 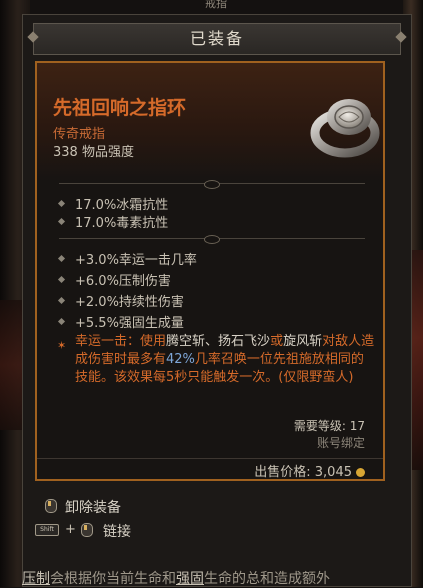 What do you see at coordinates (123, 281) in the screenshot?
I see `affix-stat: +6.0%压制伤害` at bounding box center [123, 281].